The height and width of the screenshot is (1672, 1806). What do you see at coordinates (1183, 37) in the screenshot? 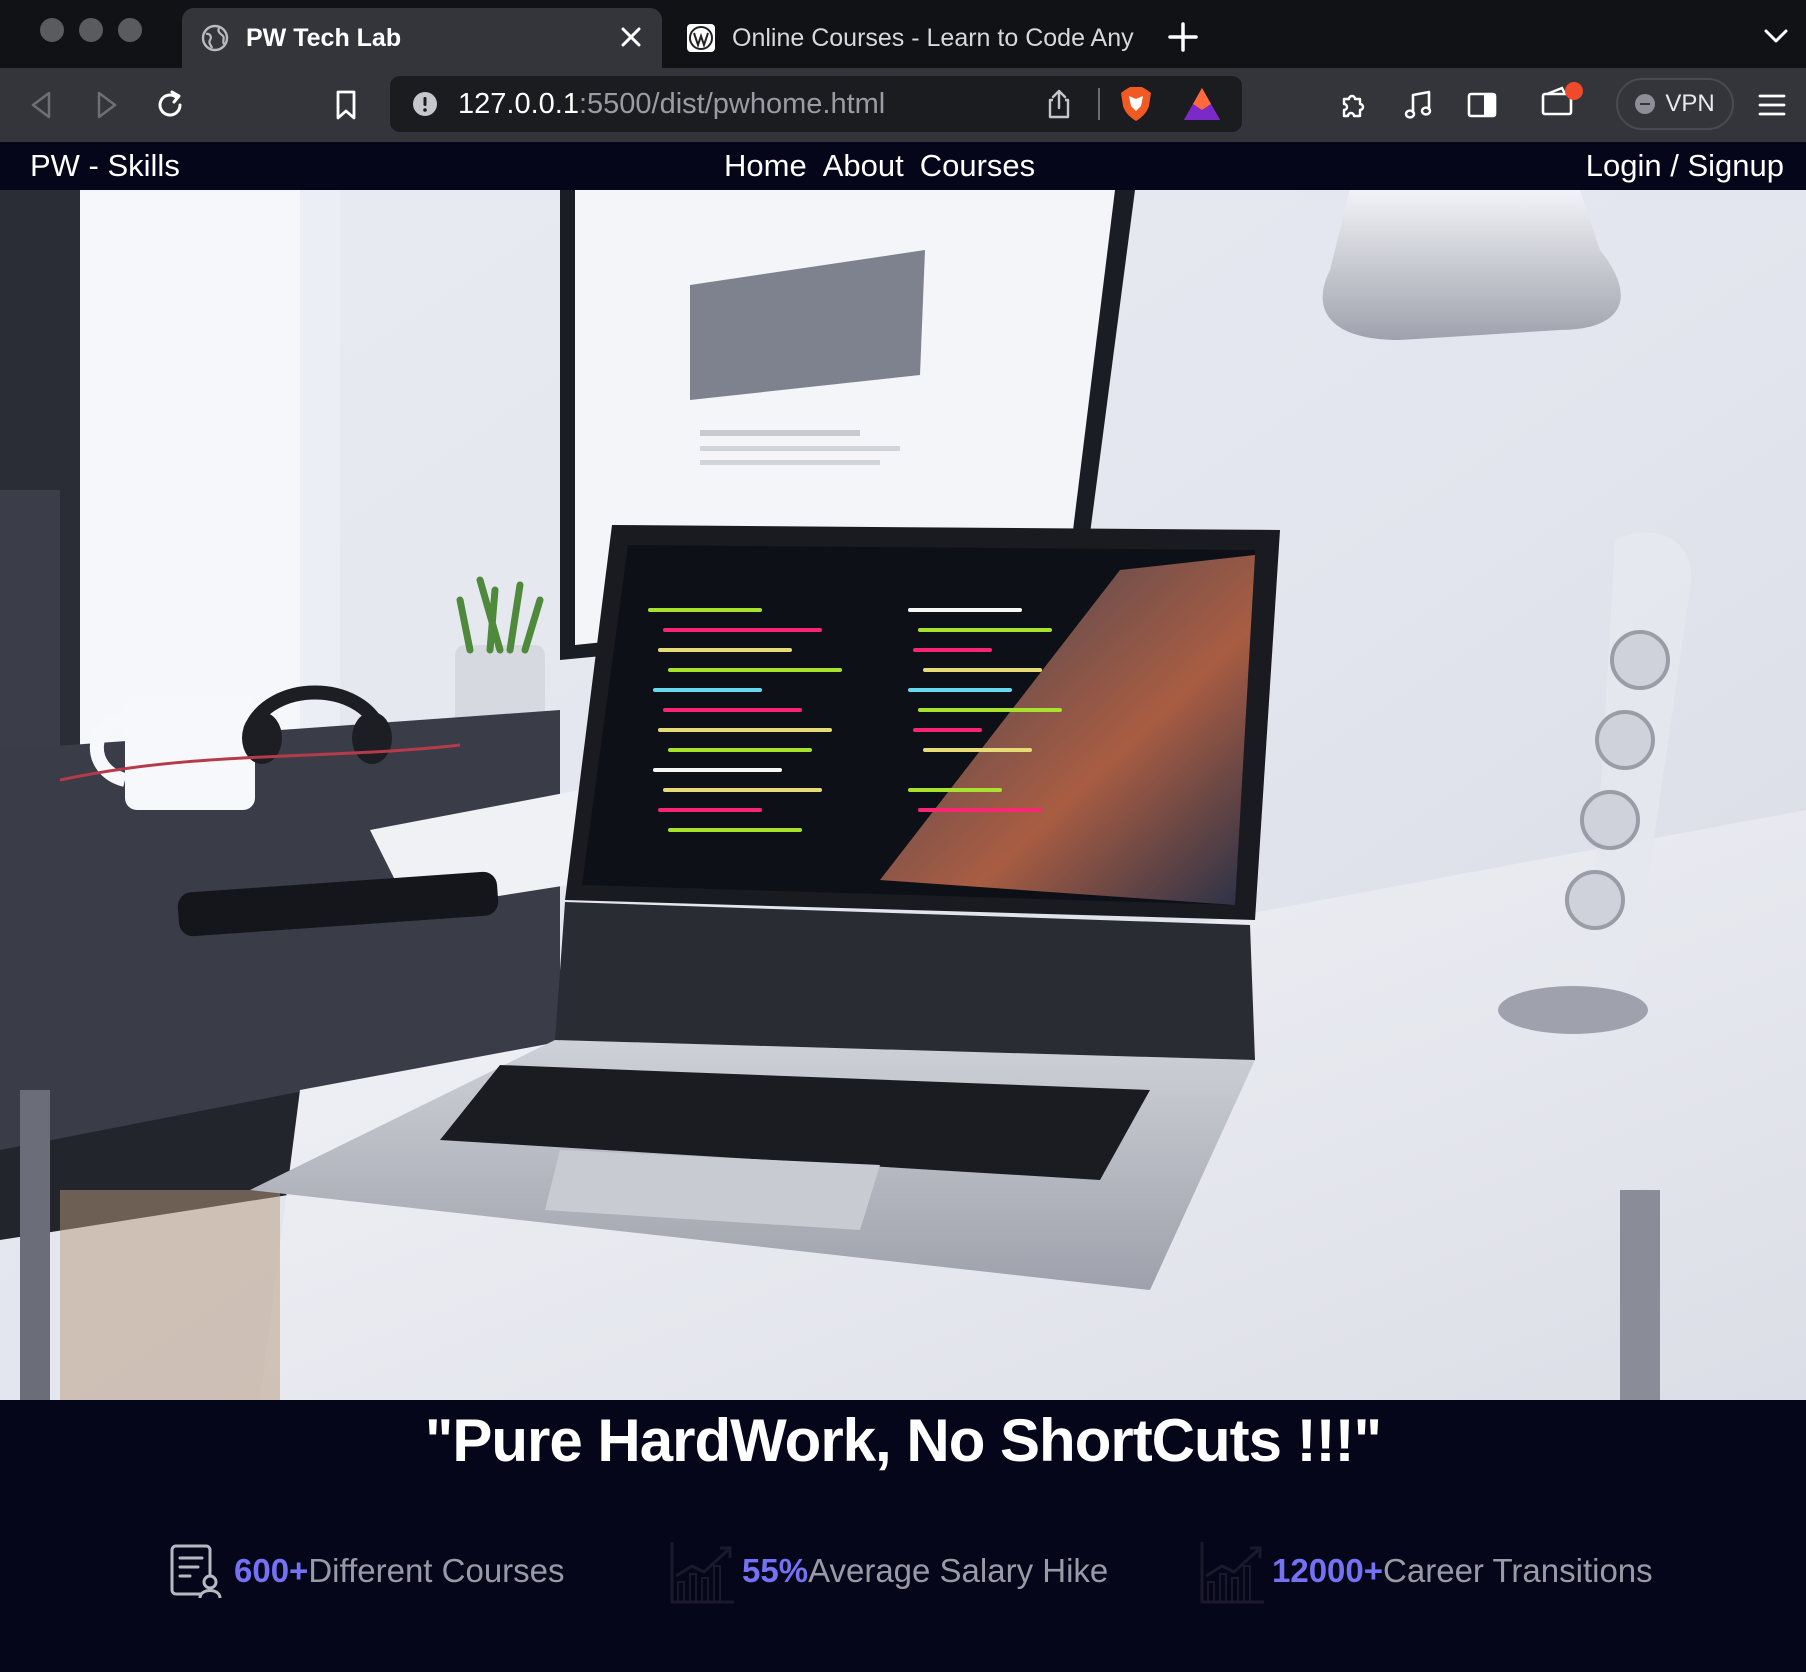
I see `new-tab-icon` at bounding box center [1183, 37].